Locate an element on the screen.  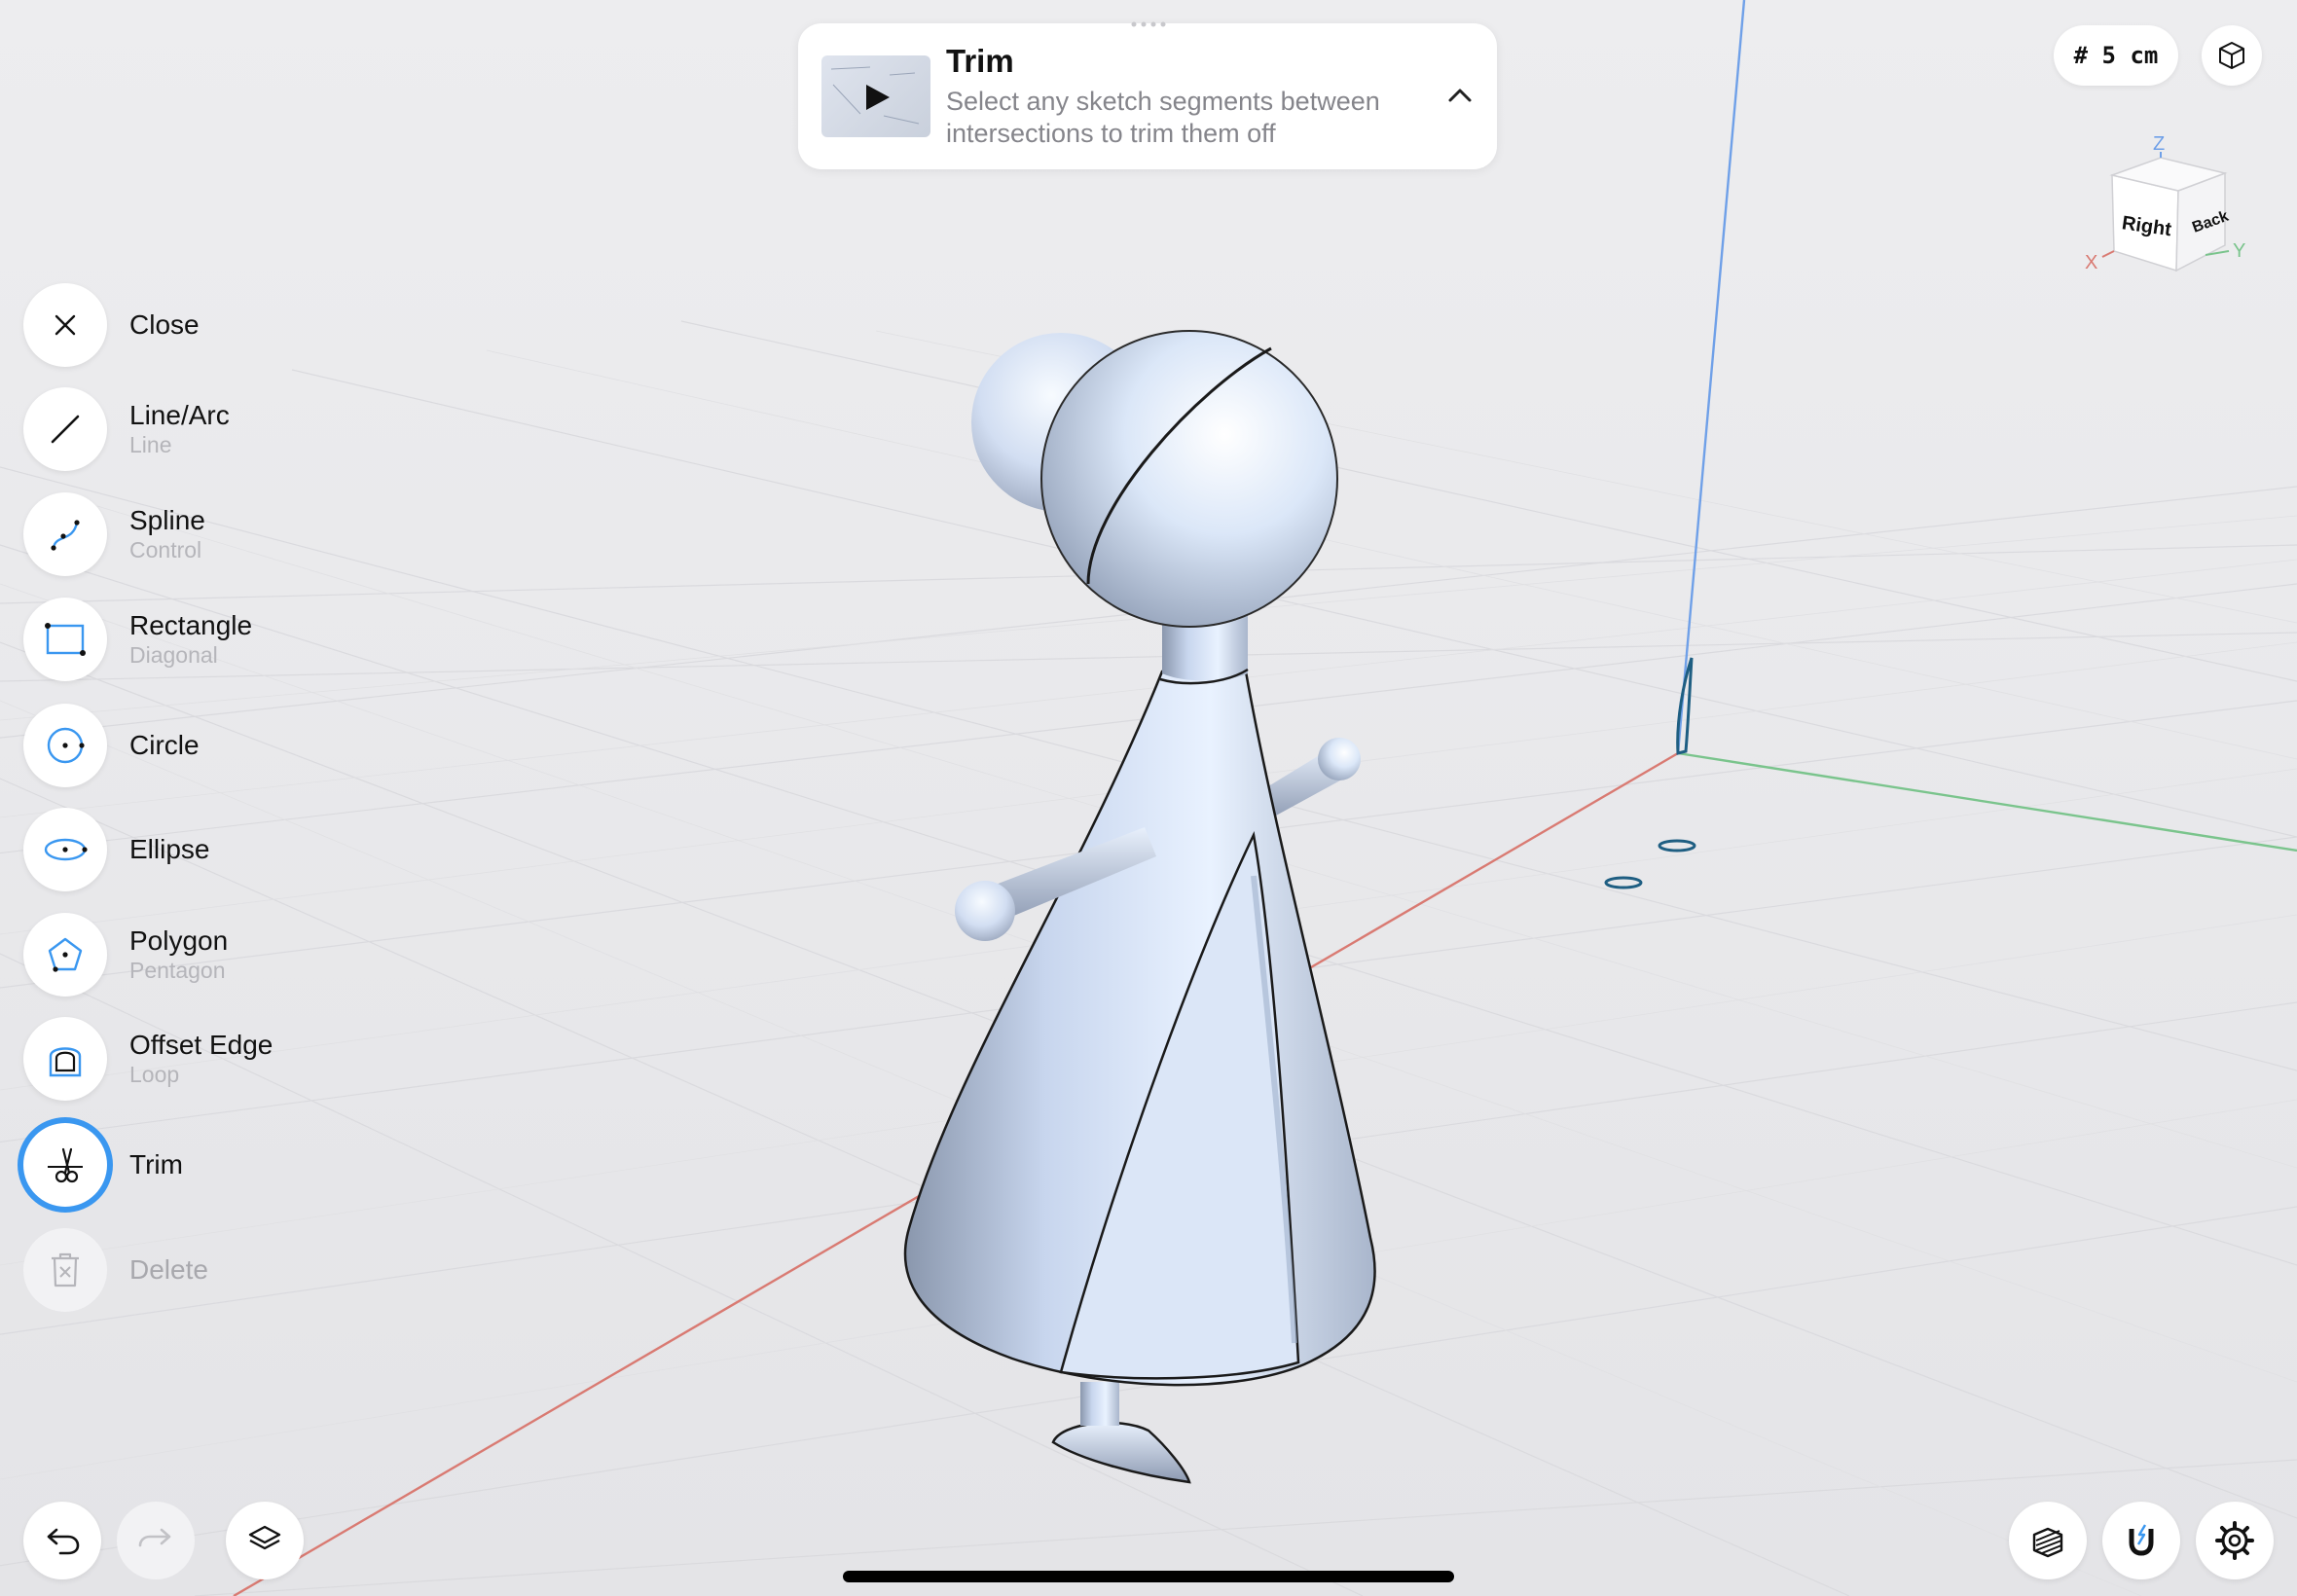
close-button is located at coordinates (65, 325).